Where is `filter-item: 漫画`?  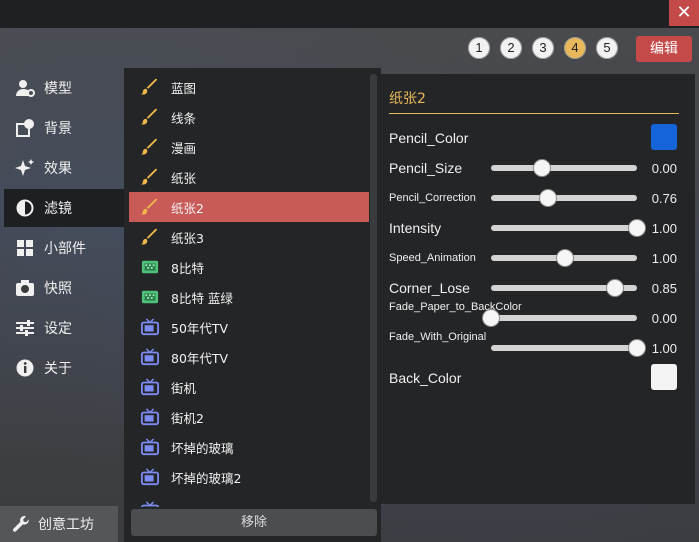 filter-item: 漫画 is located at coordinates (249, 147).